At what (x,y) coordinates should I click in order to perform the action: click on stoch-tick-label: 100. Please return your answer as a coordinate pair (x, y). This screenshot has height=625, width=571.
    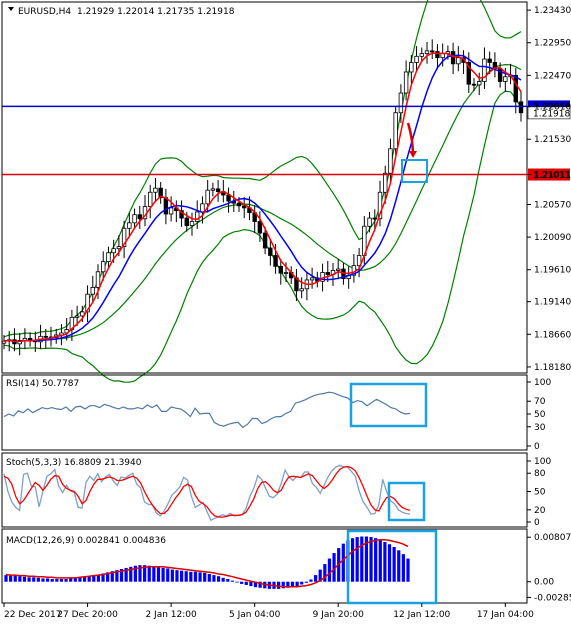
    Looking at the image, I should click on (542, 462).